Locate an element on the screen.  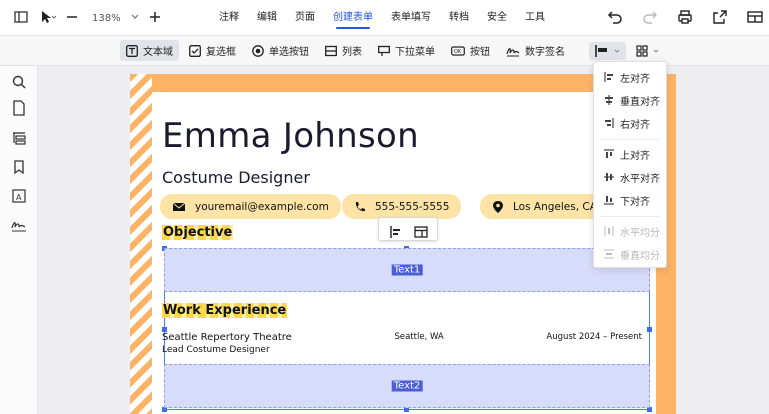
objective-title: Objective is located at coordinates (198, 232).